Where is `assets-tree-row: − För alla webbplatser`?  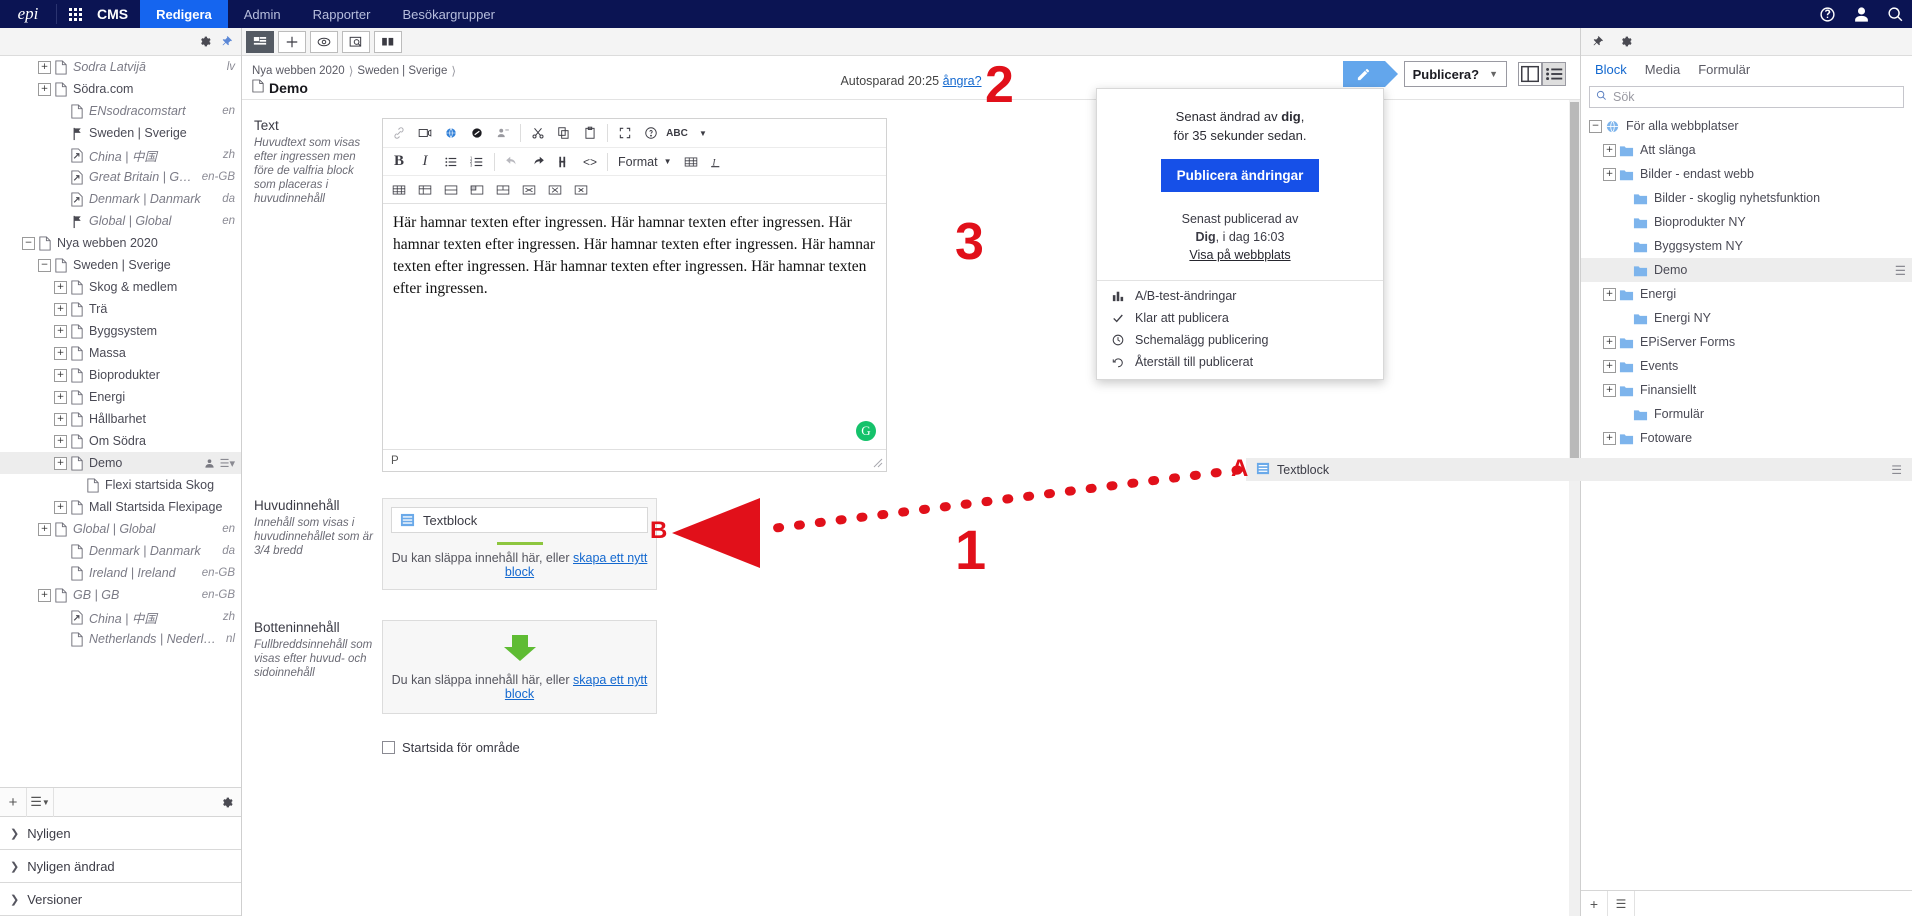
assets-tree-row: − För alla webbplatser is located at coordinates (1746, 126).